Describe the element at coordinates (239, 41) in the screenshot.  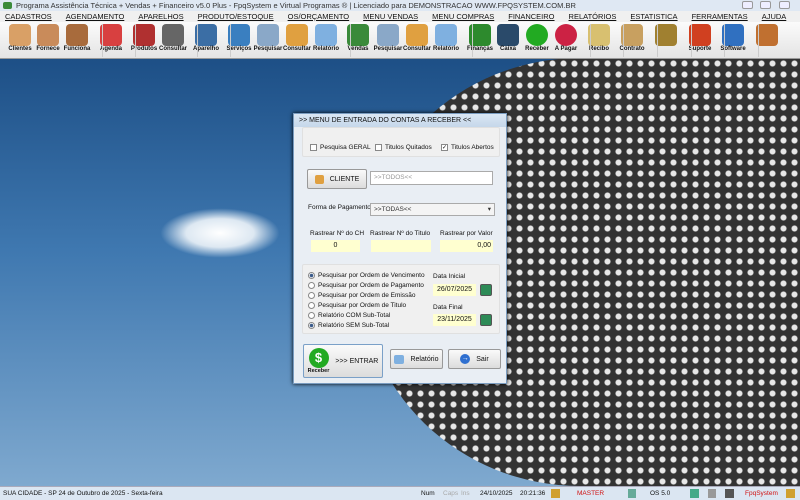
I see `toolbar-button-serviços: Serviços` at that location.